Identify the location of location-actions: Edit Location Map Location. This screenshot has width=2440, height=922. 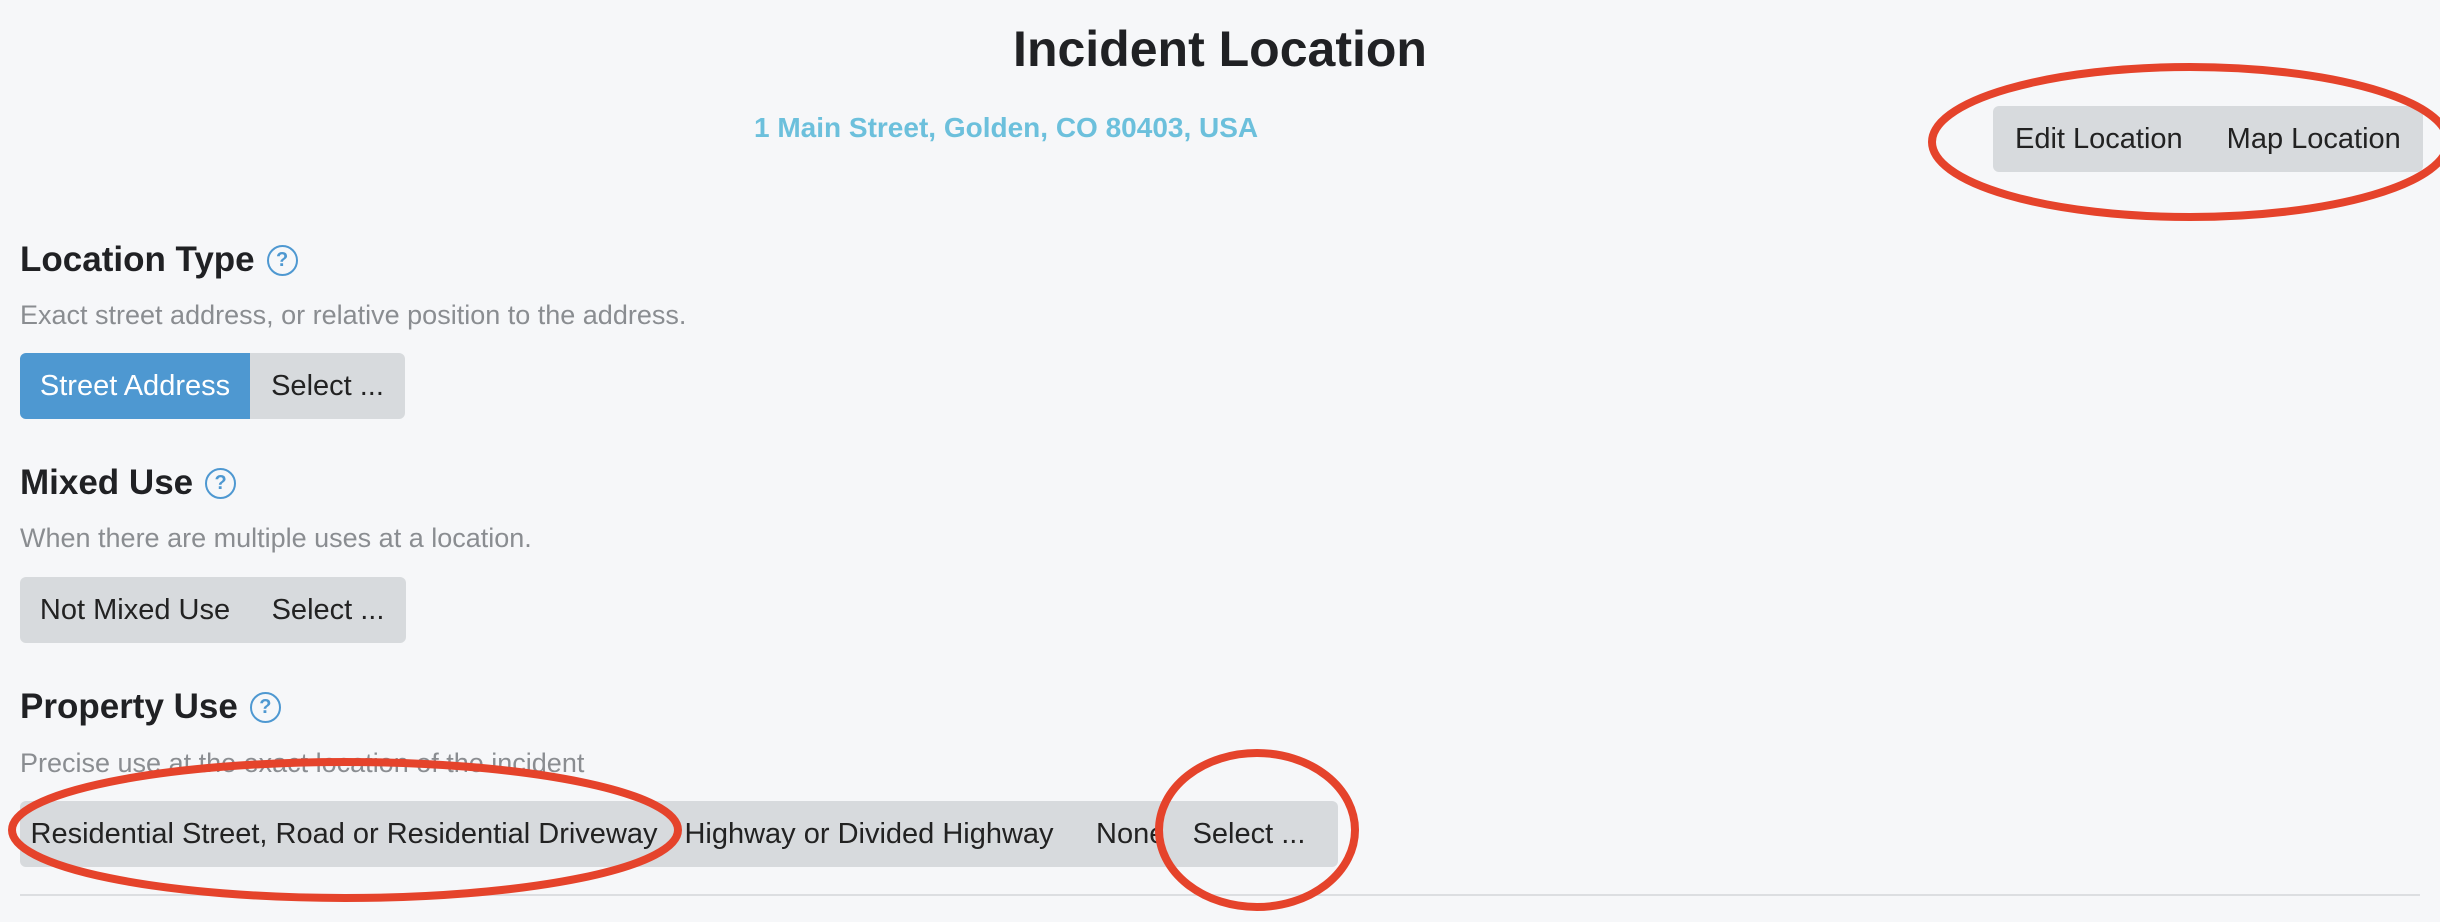
(2208, 139).